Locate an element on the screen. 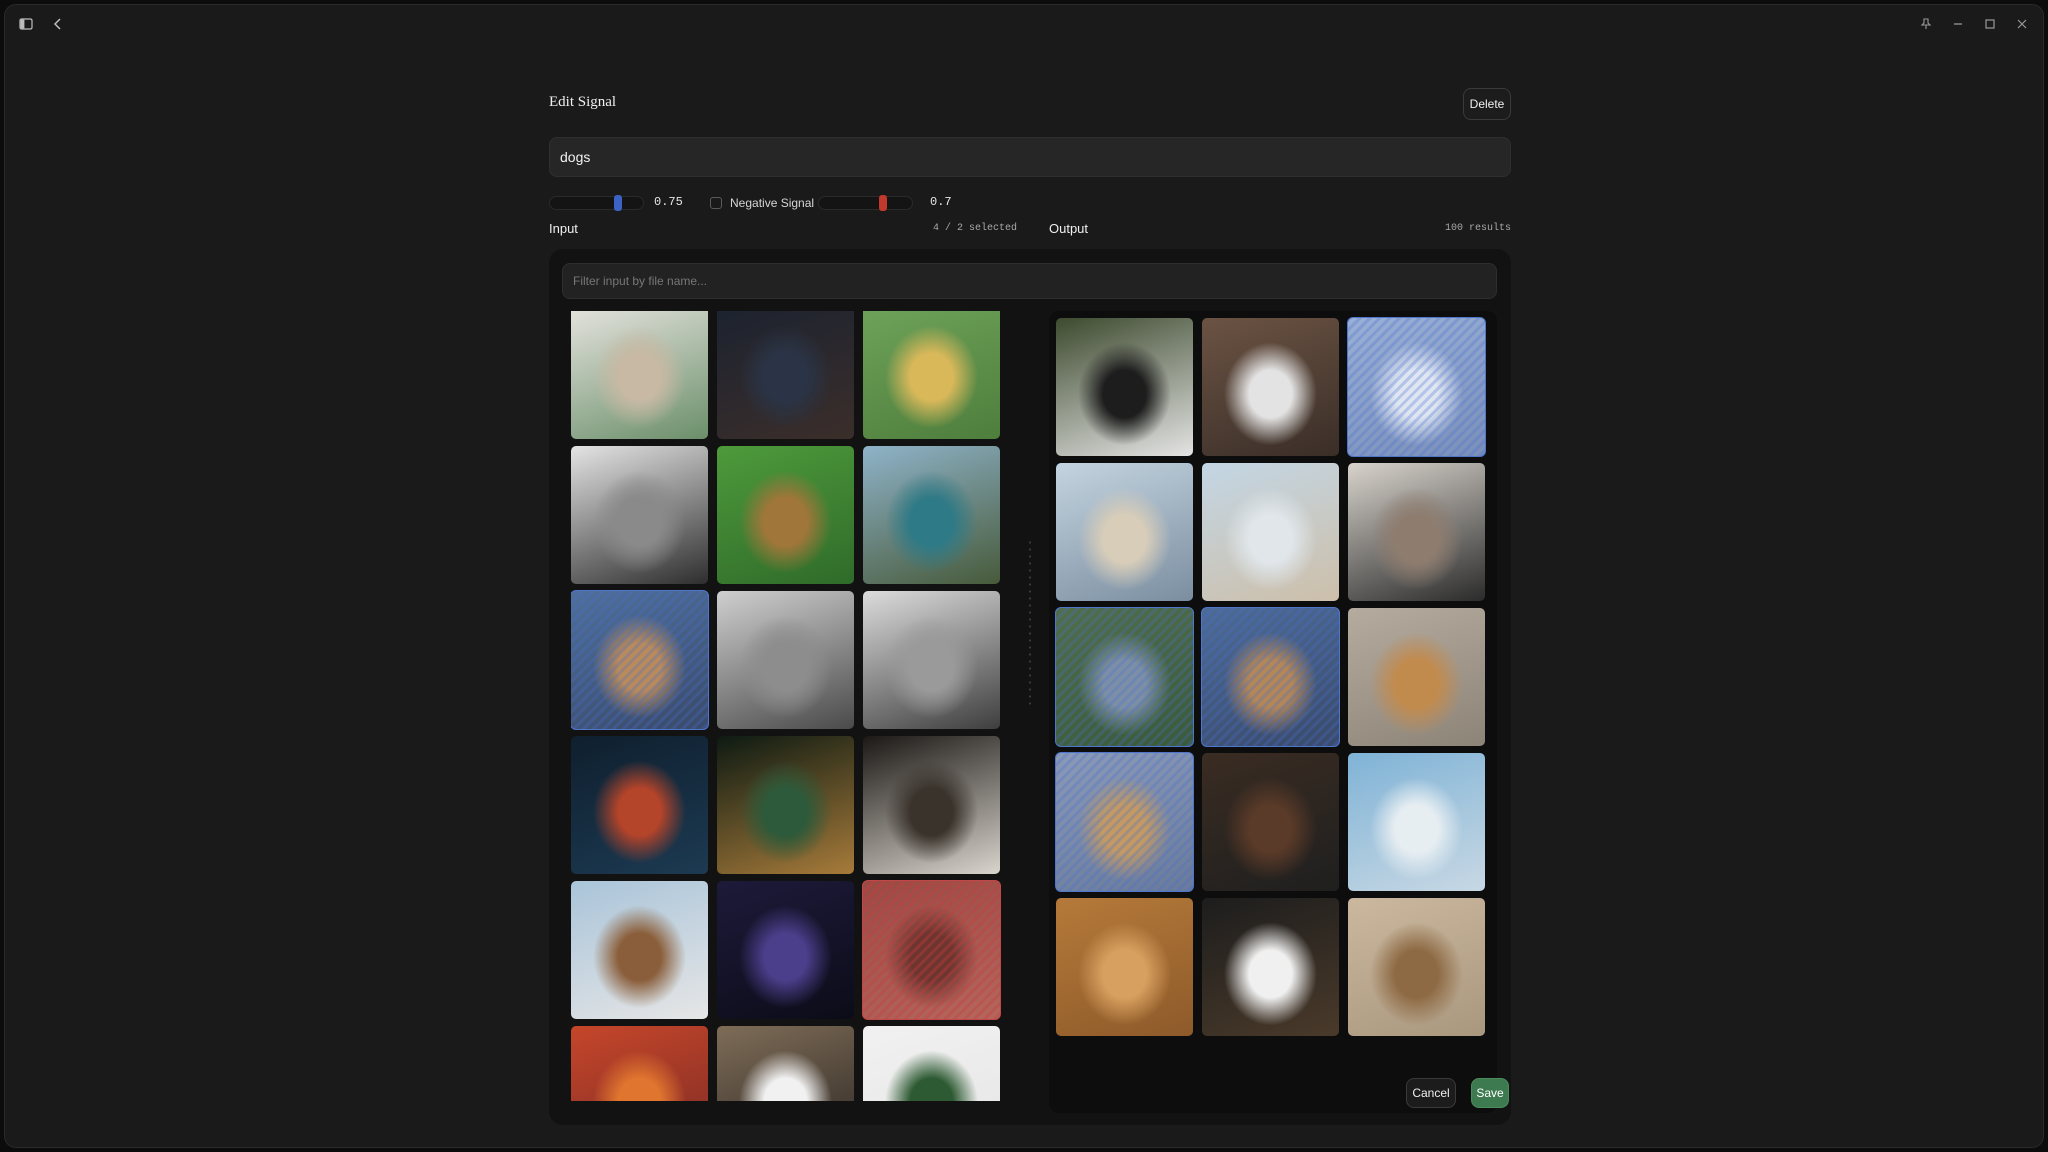 The image size is (2048, 1152). signal-query-input: dogs is located at coordinates (1030, 157).